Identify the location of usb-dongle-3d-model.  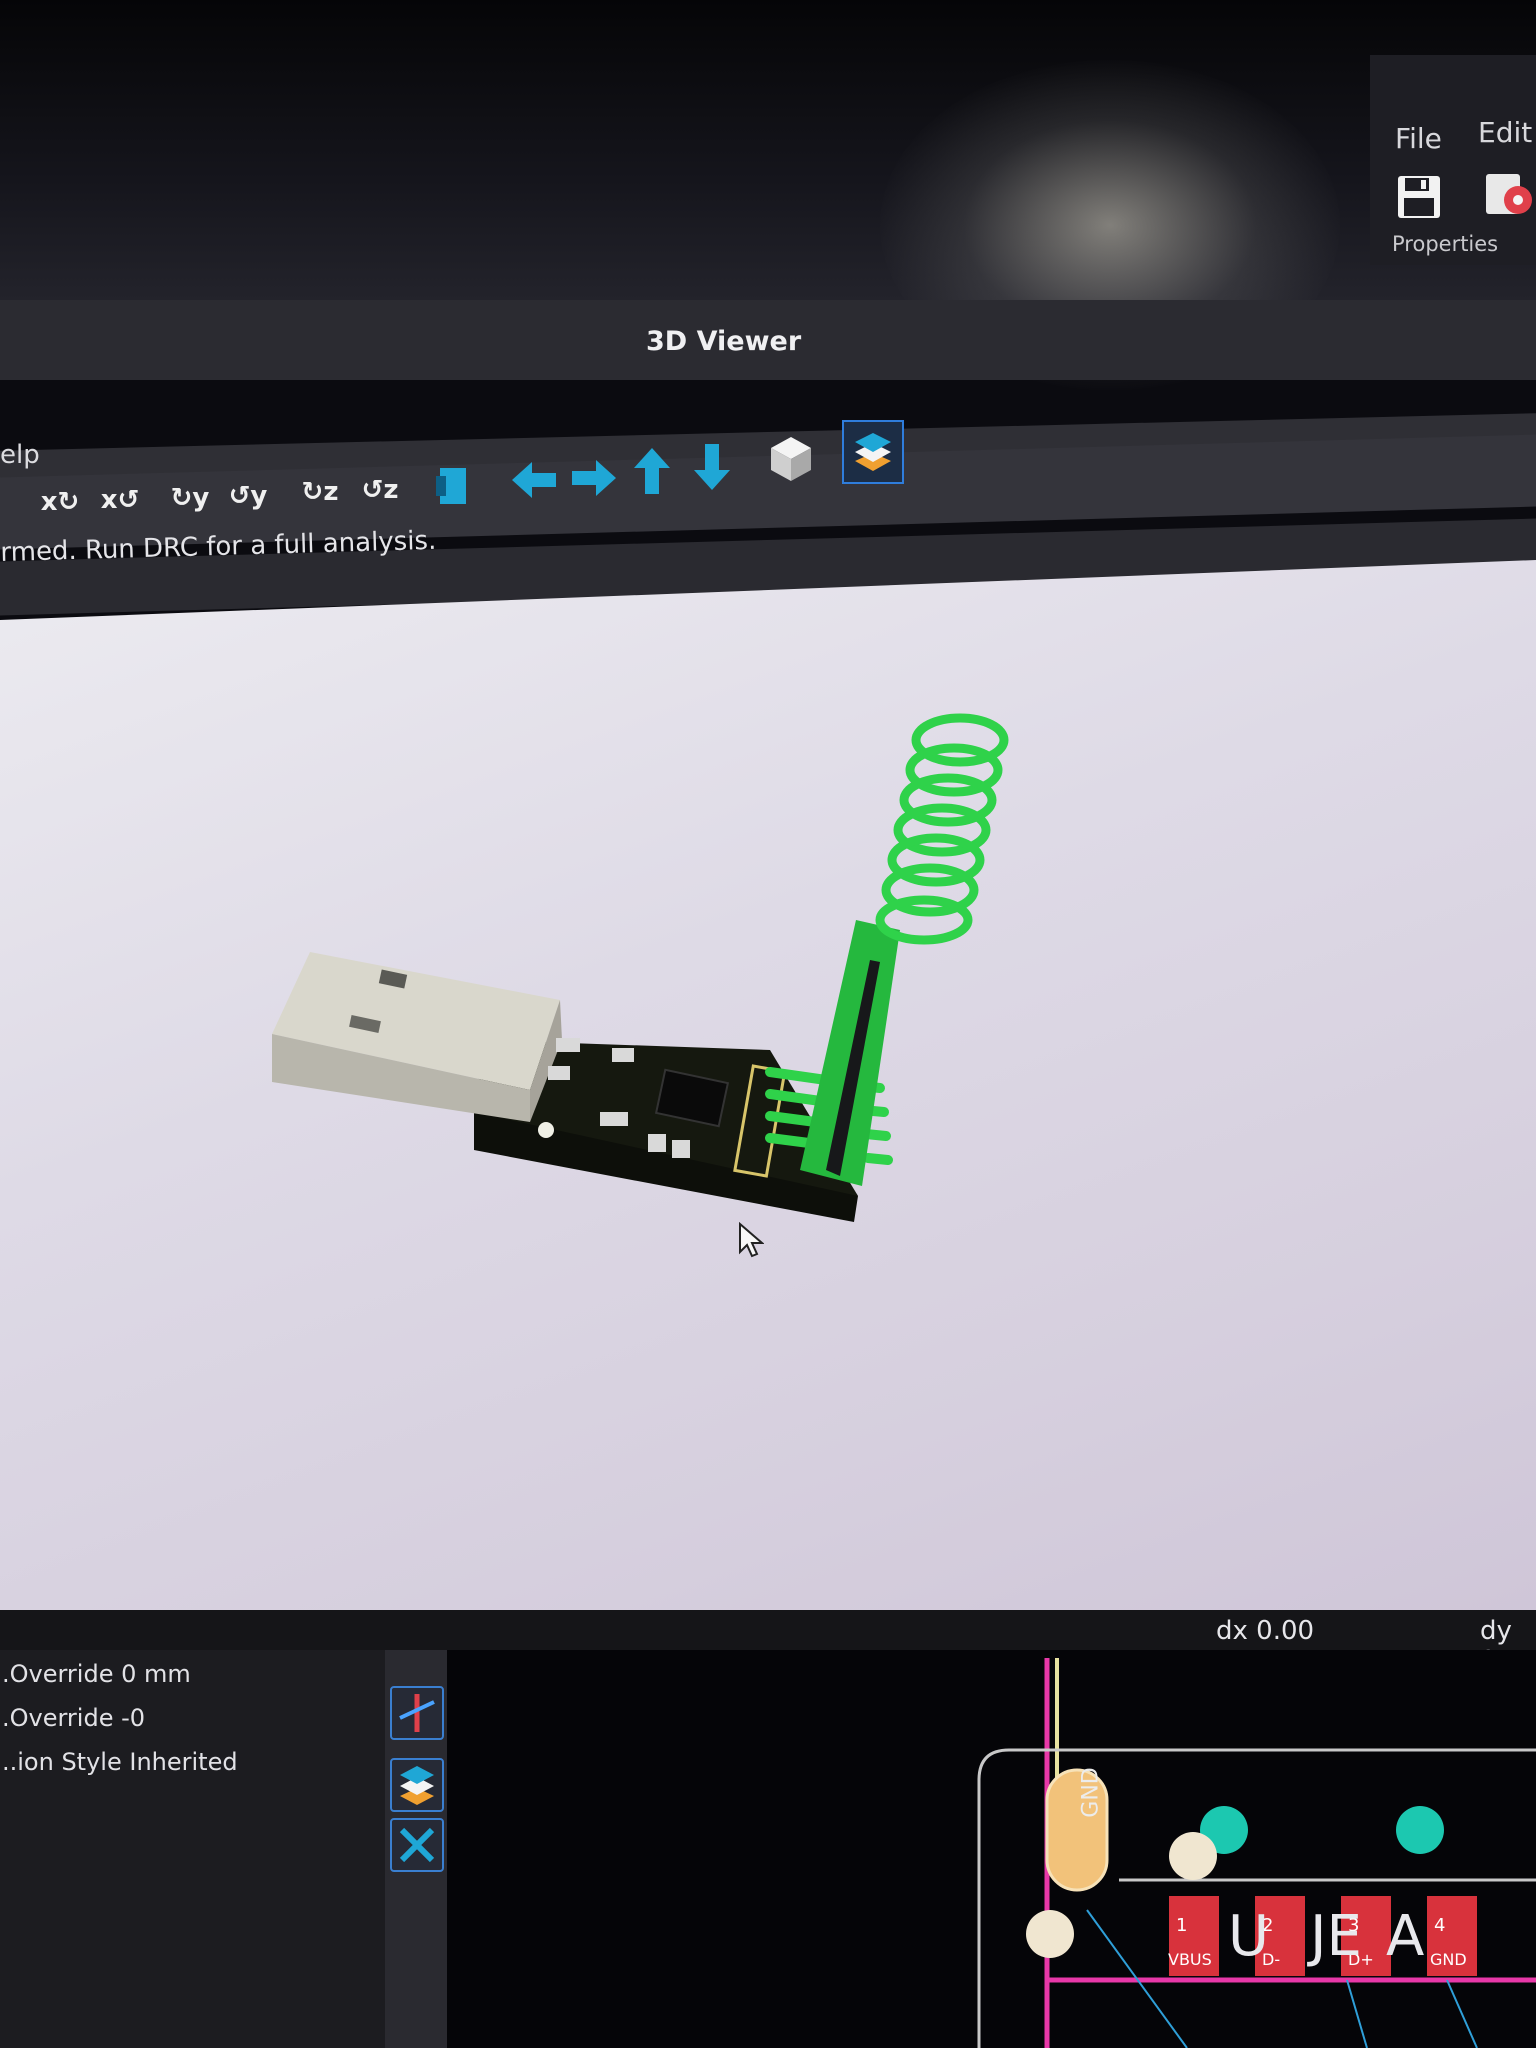
(640, 967).